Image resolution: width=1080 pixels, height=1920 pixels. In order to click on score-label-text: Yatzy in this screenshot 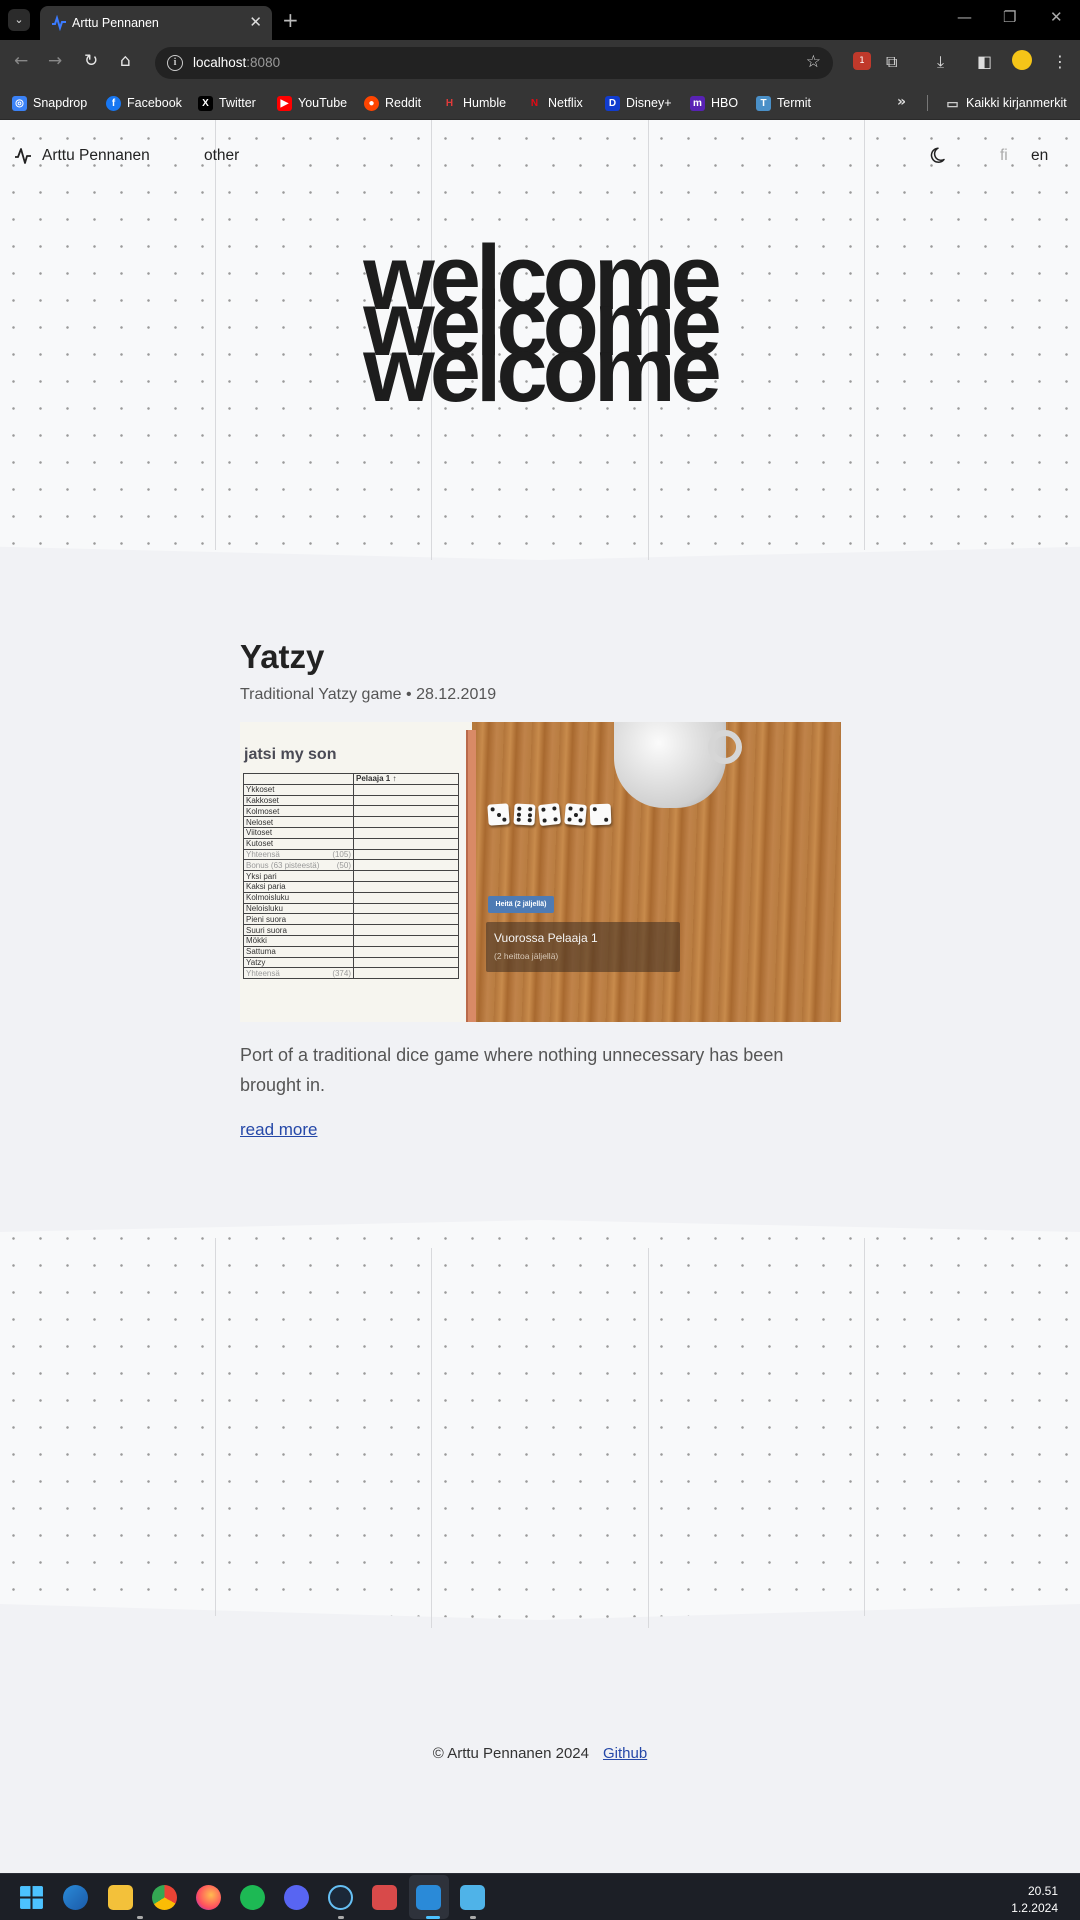, I will do `click(256, 962)`.